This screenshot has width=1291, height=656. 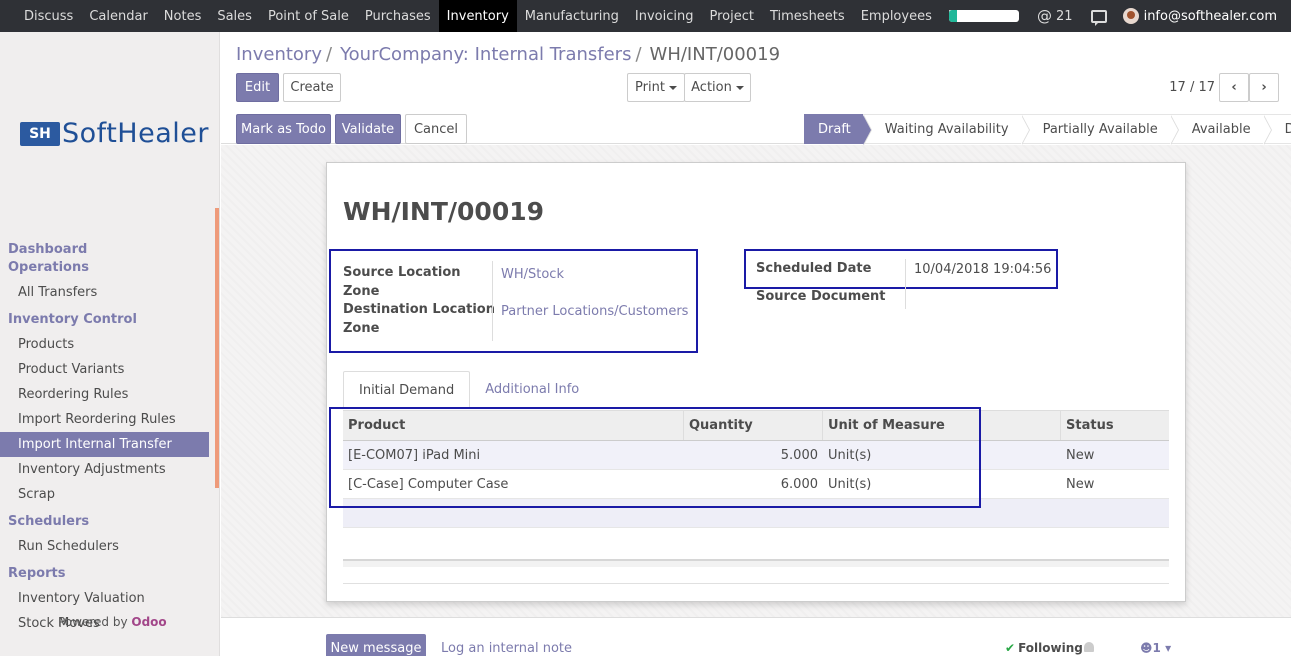 I want to click on tab-initial-demand: Initial Demand, so click(x=407, y=390).